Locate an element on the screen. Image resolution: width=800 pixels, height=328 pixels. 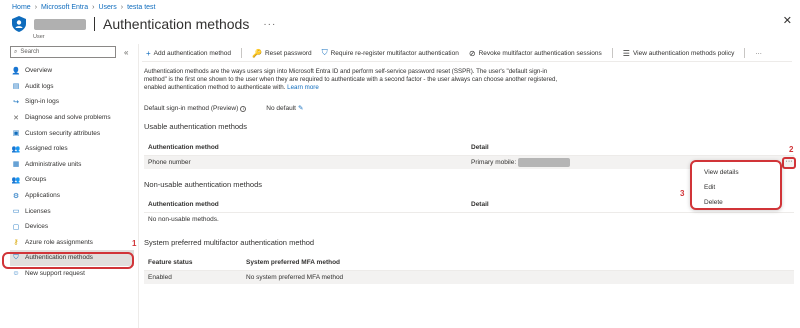
close-icon: ✕ is located at coordinates (787, 20).